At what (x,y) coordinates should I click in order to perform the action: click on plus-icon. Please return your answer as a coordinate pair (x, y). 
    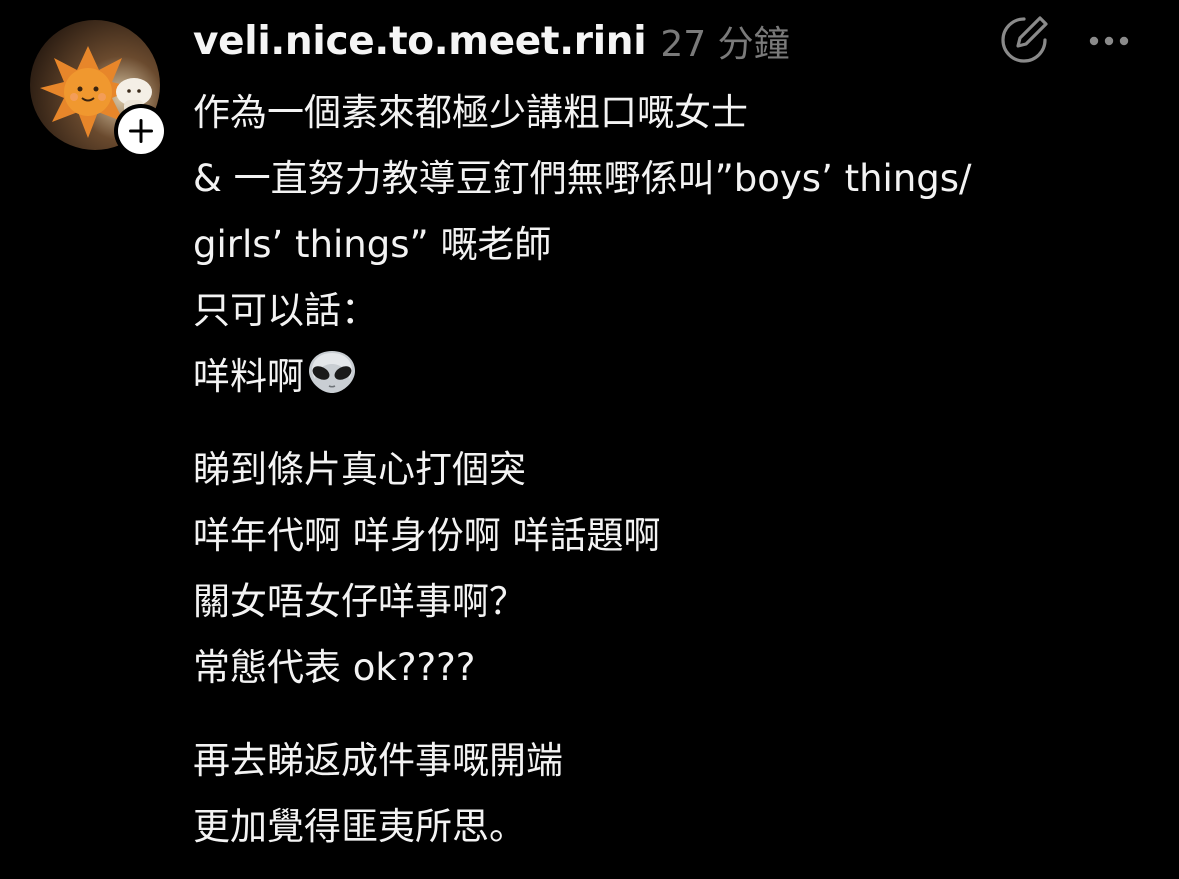
    Looking at the image, I should click on (141, 131).